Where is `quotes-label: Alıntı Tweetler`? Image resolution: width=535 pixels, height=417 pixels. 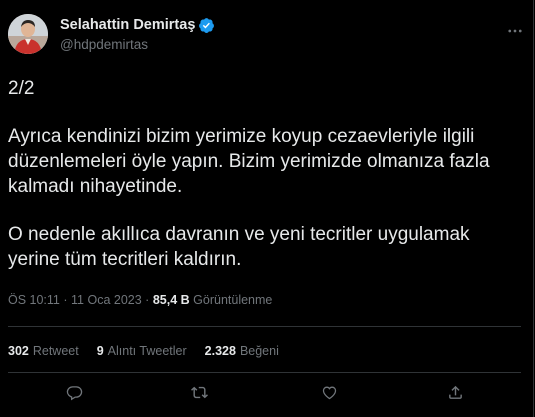 quotes-label: Alıntı Tweetler is located at coordinates (147, 351).